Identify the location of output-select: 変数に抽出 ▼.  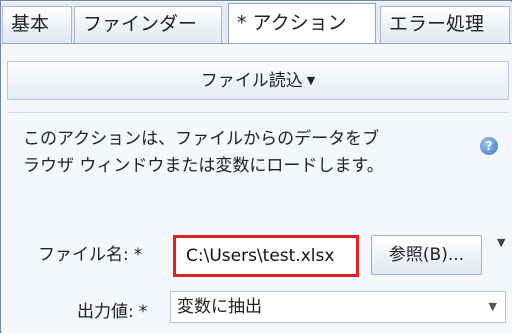
(338, 307).